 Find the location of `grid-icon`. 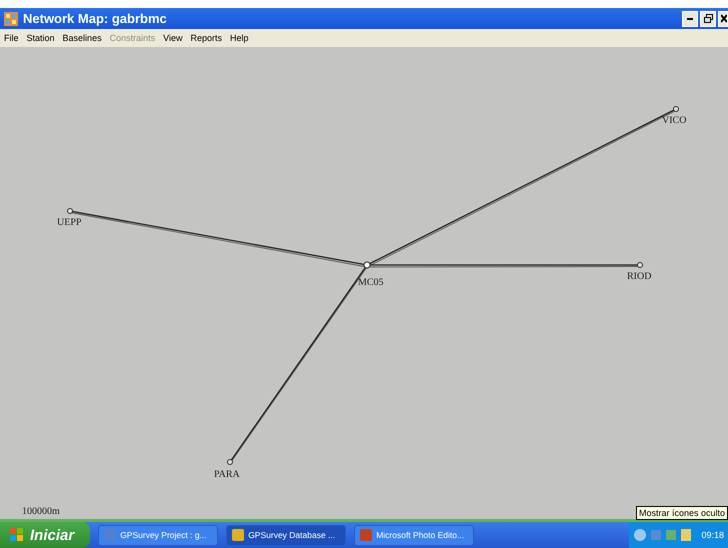

grid-icon is located at coordinates (11, 19).